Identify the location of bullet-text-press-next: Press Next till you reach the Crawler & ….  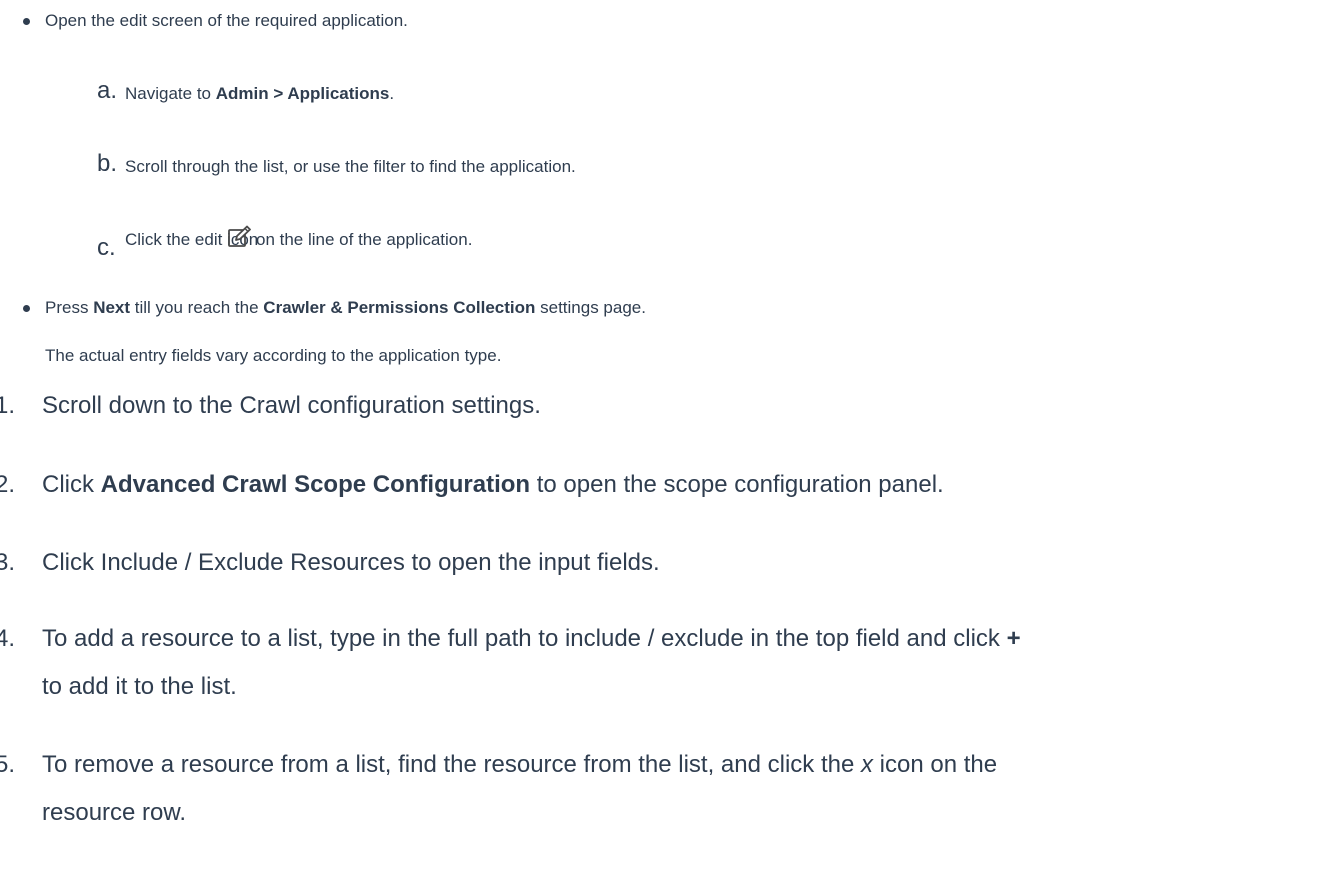
(345, 307).